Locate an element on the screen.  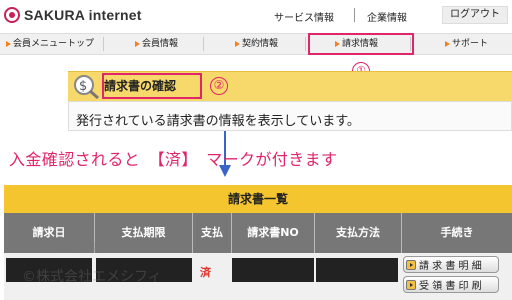
sakura-logo-icon is located at coordinates (12, 15).